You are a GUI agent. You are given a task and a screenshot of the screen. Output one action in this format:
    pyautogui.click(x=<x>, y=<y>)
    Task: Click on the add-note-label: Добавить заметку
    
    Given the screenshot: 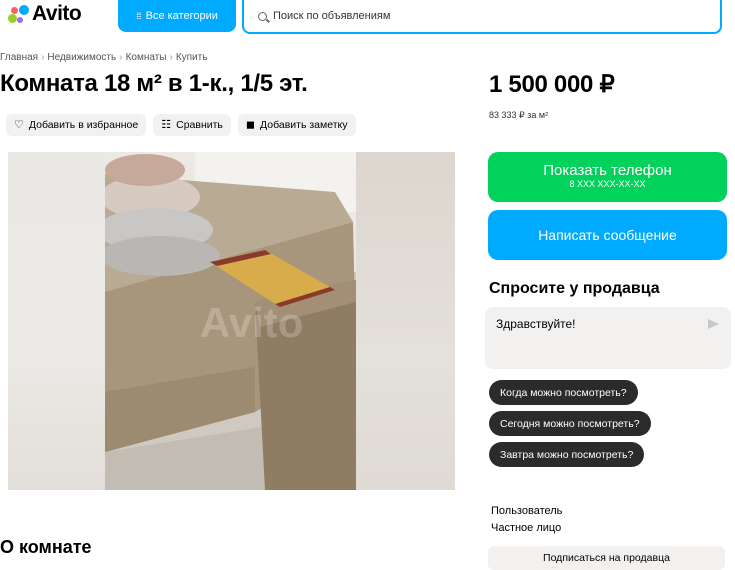 What is the action you would take?
    pyautogui.click(x=304, y=125)
    